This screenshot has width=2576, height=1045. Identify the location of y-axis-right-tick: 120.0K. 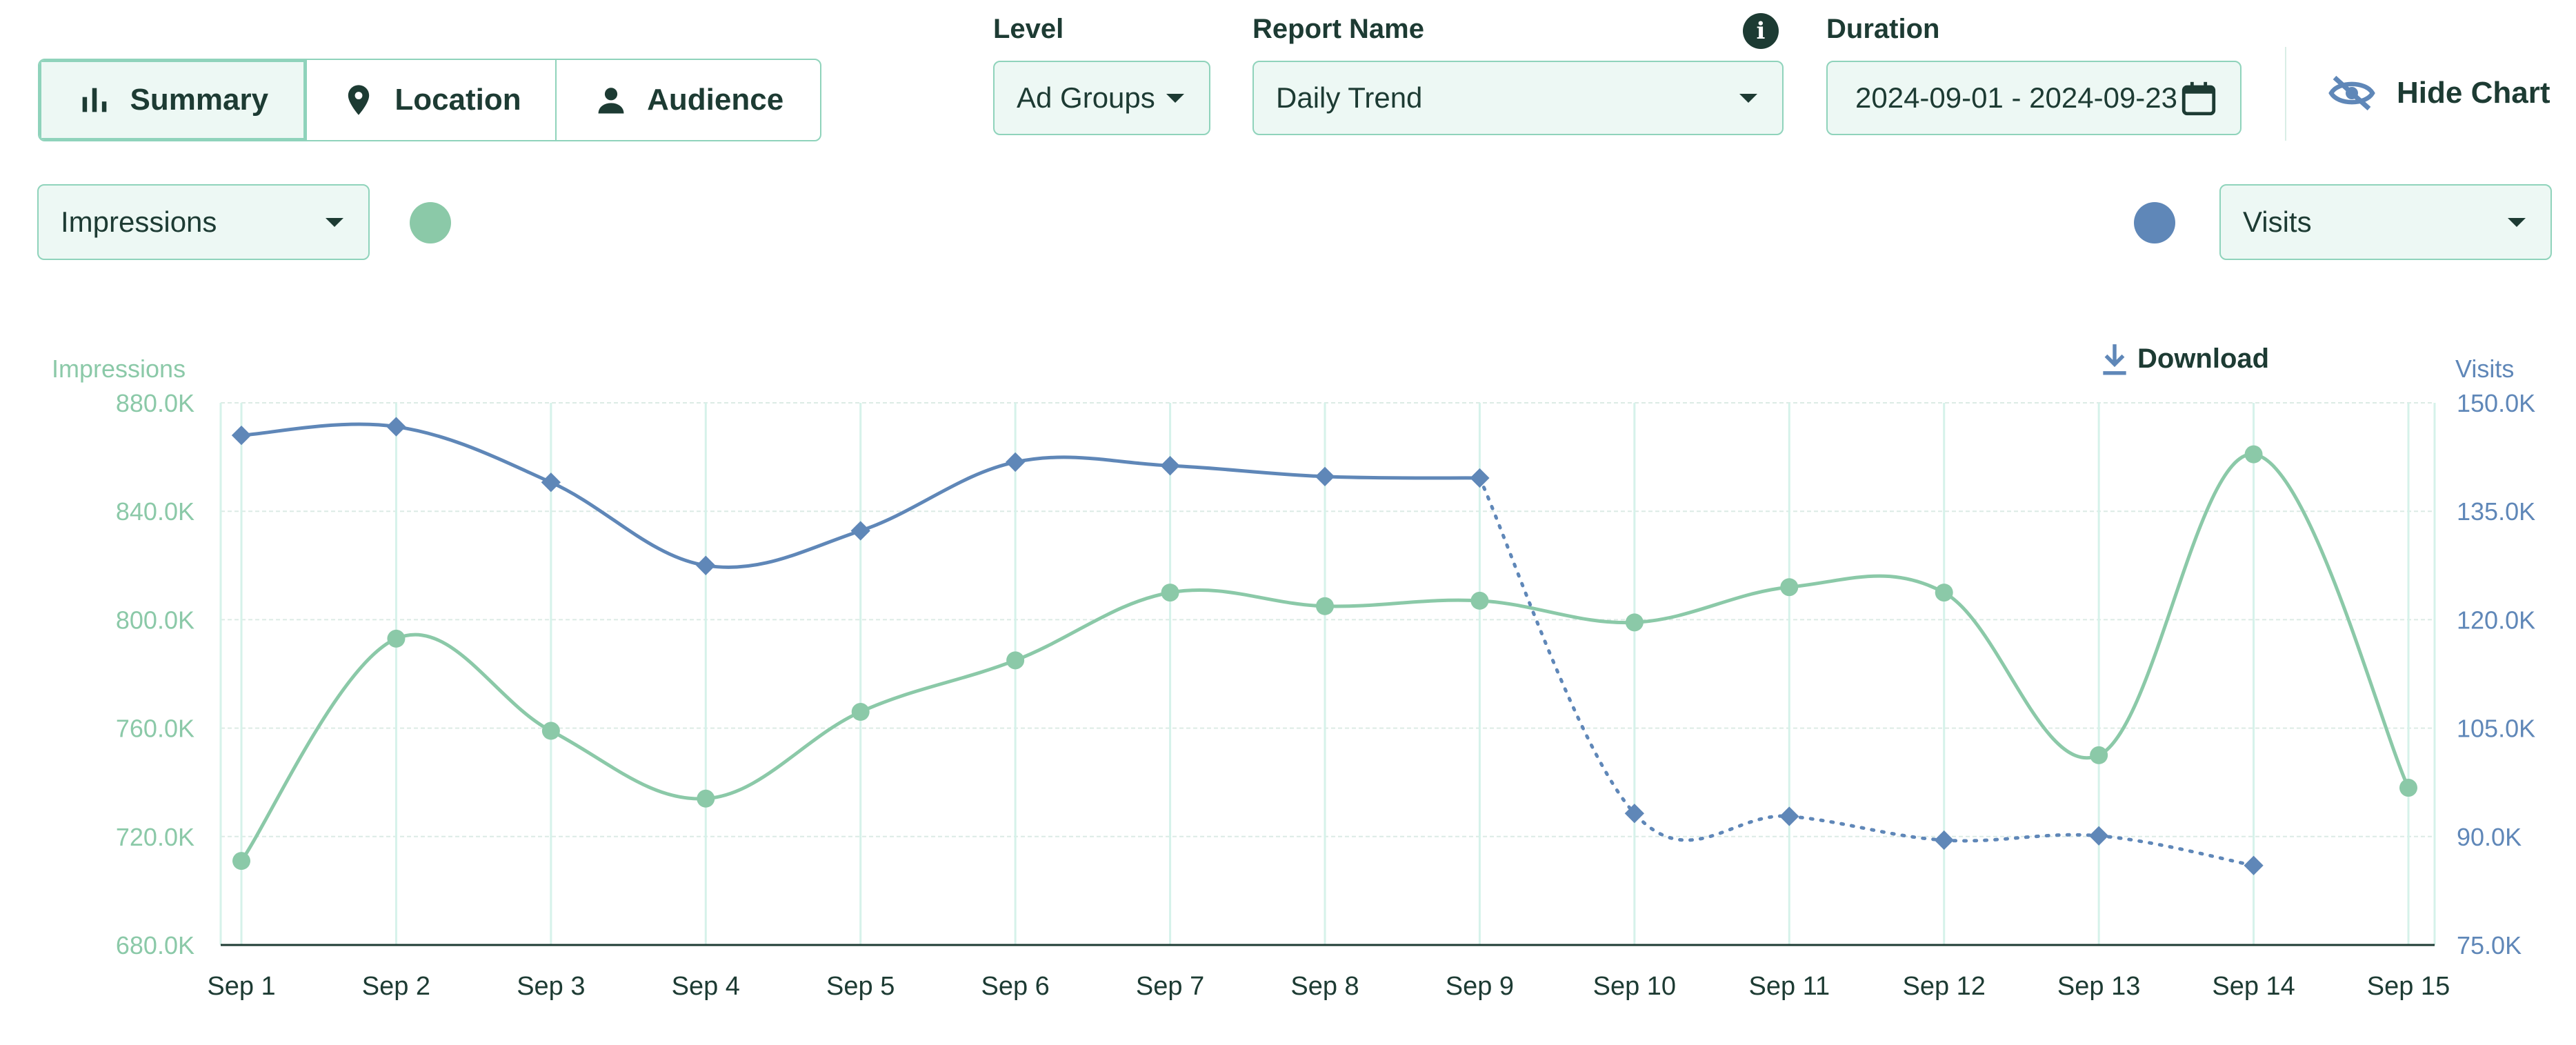
(2496, 620).